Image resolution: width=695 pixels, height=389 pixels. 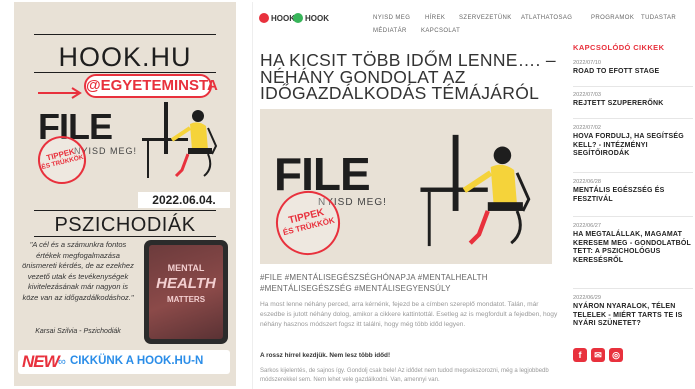 What do you see at coordinates (125, 34) in the screenshot?
I see `header-divider-top` at bounding box center [125, 34].